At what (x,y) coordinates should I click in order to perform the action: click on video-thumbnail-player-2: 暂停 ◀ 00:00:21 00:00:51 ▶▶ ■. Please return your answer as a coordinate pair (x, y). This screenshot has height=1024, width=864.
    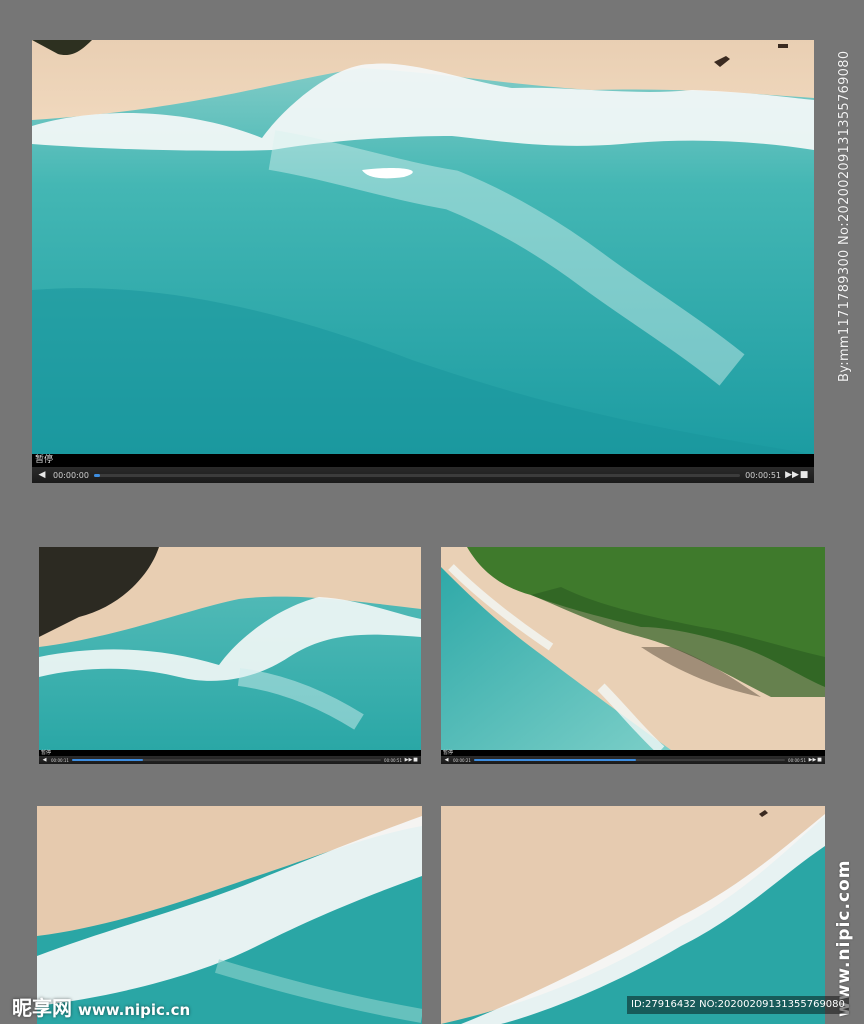
    Looking at the image, I should click on (633, 655).